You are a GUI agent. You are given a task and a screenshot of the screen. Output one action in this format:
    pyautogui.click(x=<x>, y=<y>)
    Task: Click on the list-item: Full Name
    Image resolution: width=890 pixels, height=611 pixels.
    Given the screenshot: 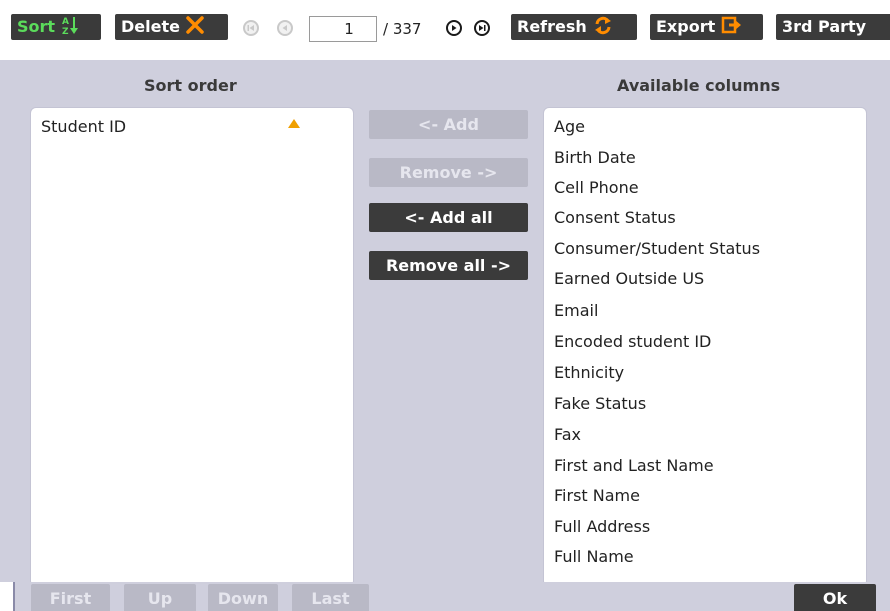 What is the action you would take?
    pyautogui.click(x=594, y=556)
    